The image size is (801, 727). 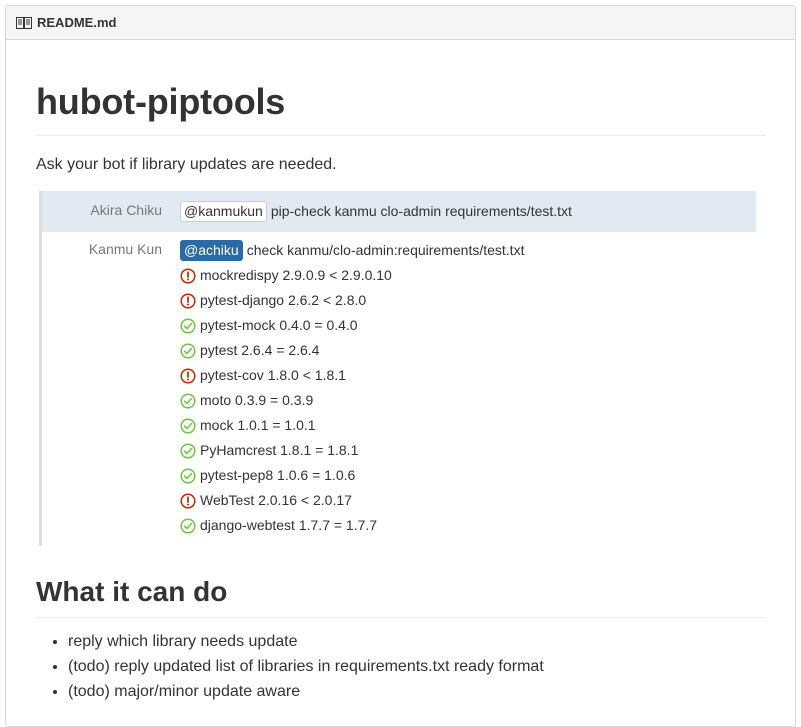 I want to click on result-text: mockredispy 2.9.0.9 < 2.9.0.10, so click(x=296, y=275).